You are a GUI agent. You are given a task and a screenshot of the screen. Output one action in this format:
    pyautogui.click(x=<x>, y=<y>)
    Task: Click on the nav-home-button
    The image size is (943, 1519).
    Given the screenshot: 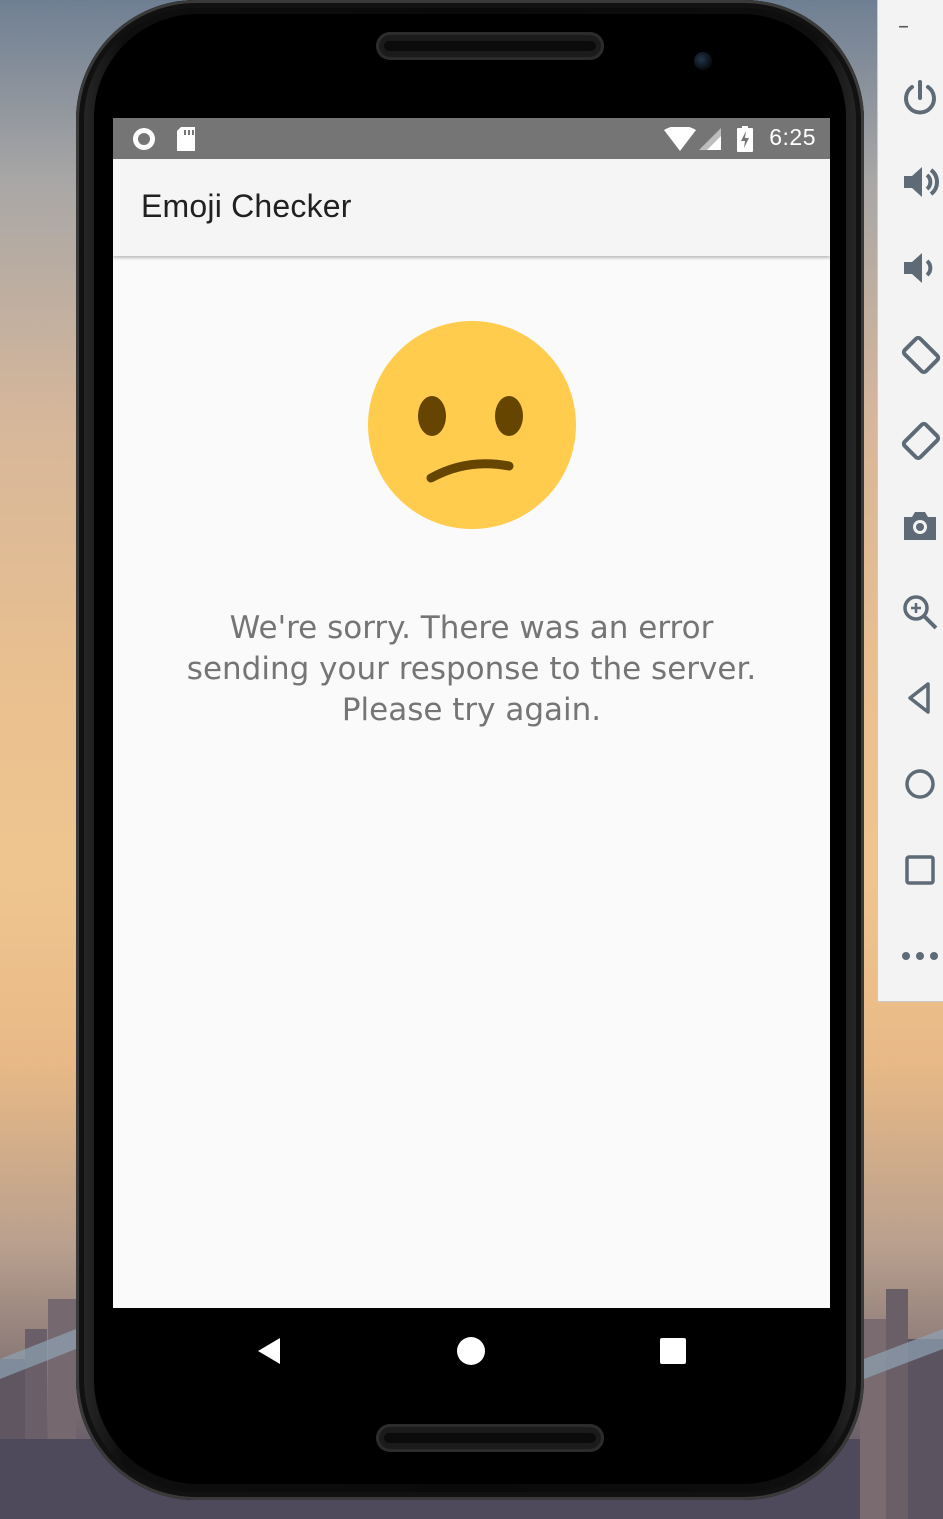 What is the action you would take?
    pyautogui.click(x=471, y=1351)
    